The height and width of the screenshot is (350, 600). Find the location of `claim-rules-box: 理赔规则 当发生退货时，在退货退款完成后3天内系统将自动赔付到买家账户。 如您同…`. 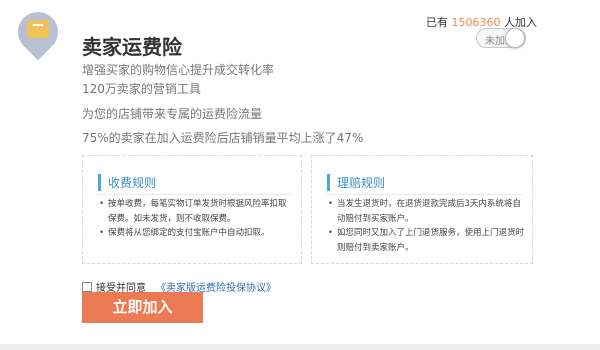

claim-rules-box: 理赔规则 当发生退货时，在退货退款完成后3天内系统将自动赔付到买家账户。 如您同… is located at coordinates (422, 209).